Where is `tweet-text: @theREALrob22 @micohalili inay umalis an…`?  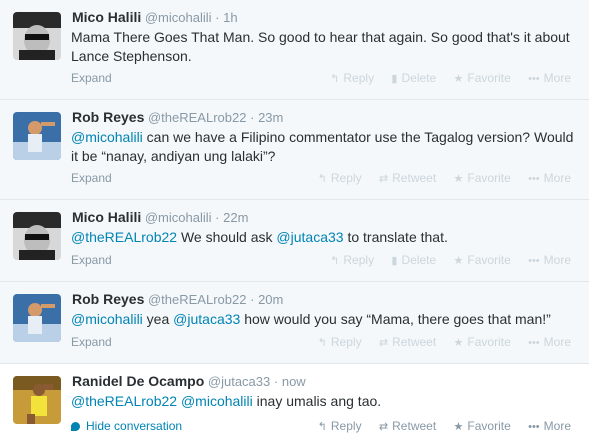
tweet-text: @theREALrob22 @micohalili inay umalis an… is located at coordinates (326, 401).